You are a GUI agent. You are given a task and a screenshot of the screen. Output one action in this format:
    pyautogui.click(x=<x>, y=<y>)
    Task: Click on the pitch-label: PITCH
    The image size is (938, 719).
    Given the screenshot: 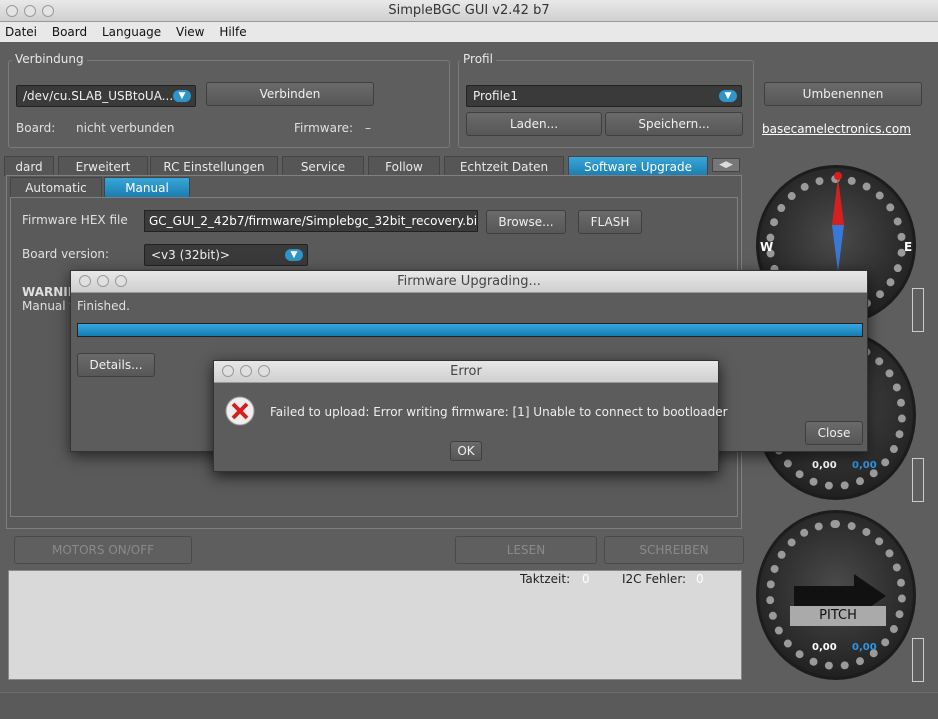 What is the action you would take?
    pyautogui.click(x=838, y=616)
    